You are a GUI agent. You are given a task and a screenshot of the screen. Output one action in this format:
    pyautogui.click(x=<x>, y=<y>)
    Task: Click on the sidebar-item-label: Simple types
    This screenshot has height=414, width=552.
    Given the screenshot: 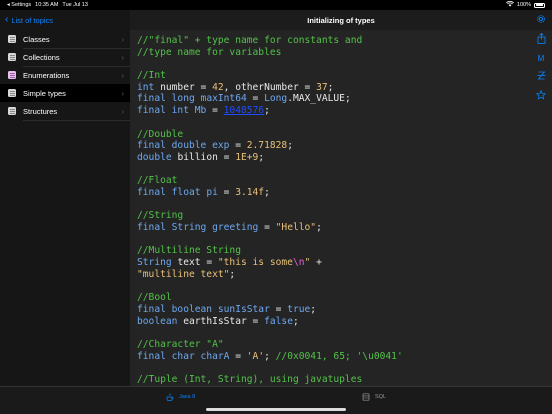 What is the action you would take?
    pyautogui.click(x=44, y=93)
    